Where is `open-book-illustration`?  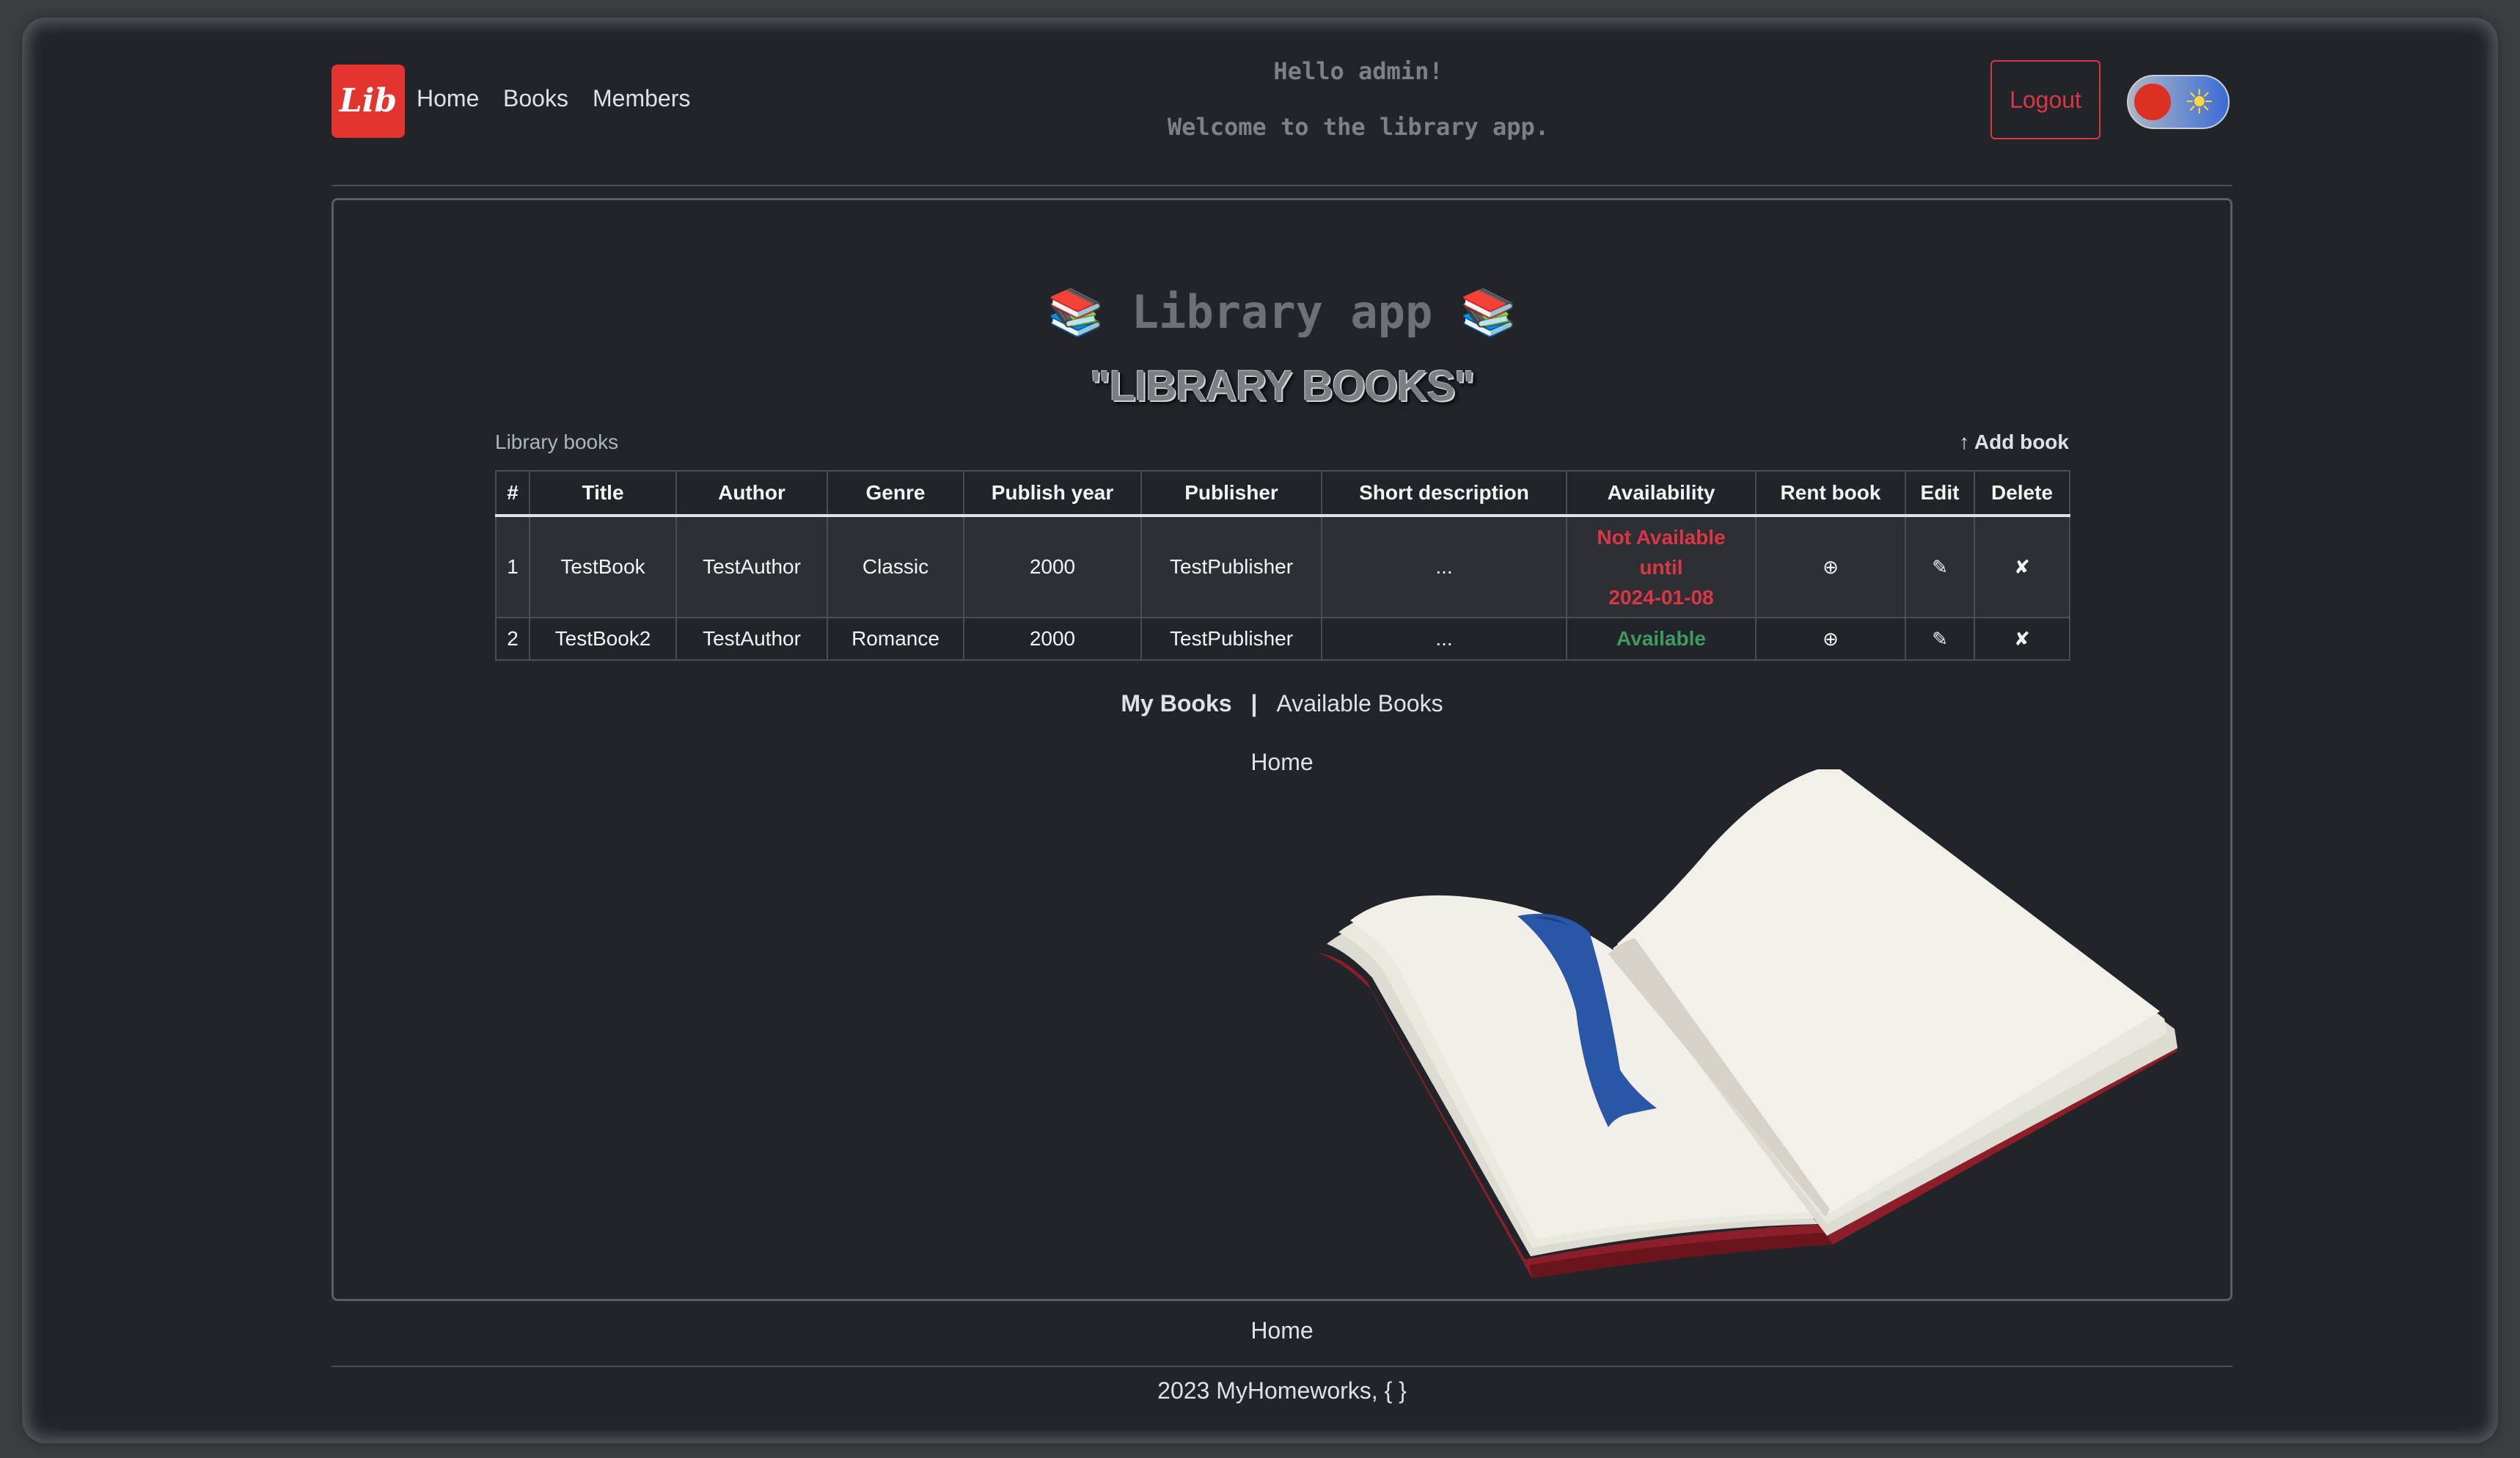
open-book-illustration is located at coordinates (1746, 1023).